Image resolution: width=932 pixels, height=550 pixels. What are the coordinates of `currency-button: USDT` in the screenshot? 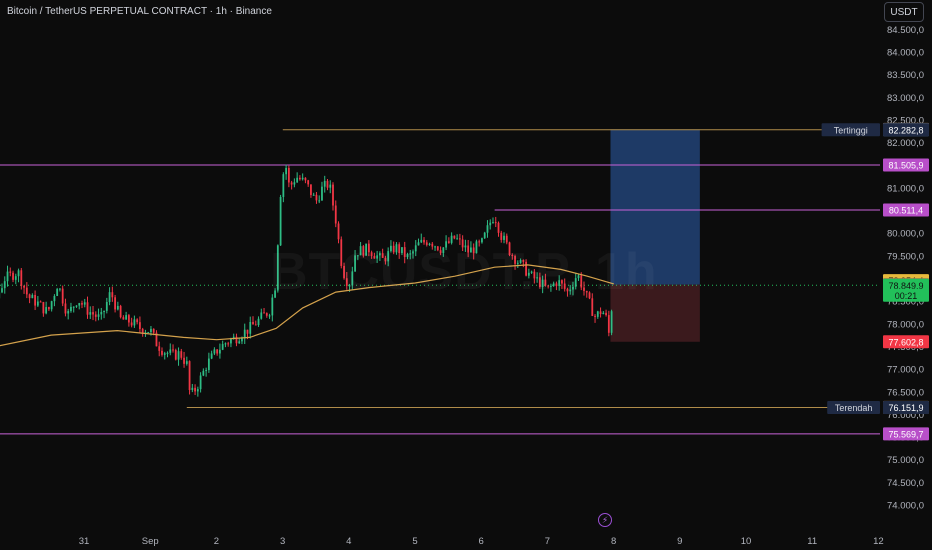 It's located at (904, 12).